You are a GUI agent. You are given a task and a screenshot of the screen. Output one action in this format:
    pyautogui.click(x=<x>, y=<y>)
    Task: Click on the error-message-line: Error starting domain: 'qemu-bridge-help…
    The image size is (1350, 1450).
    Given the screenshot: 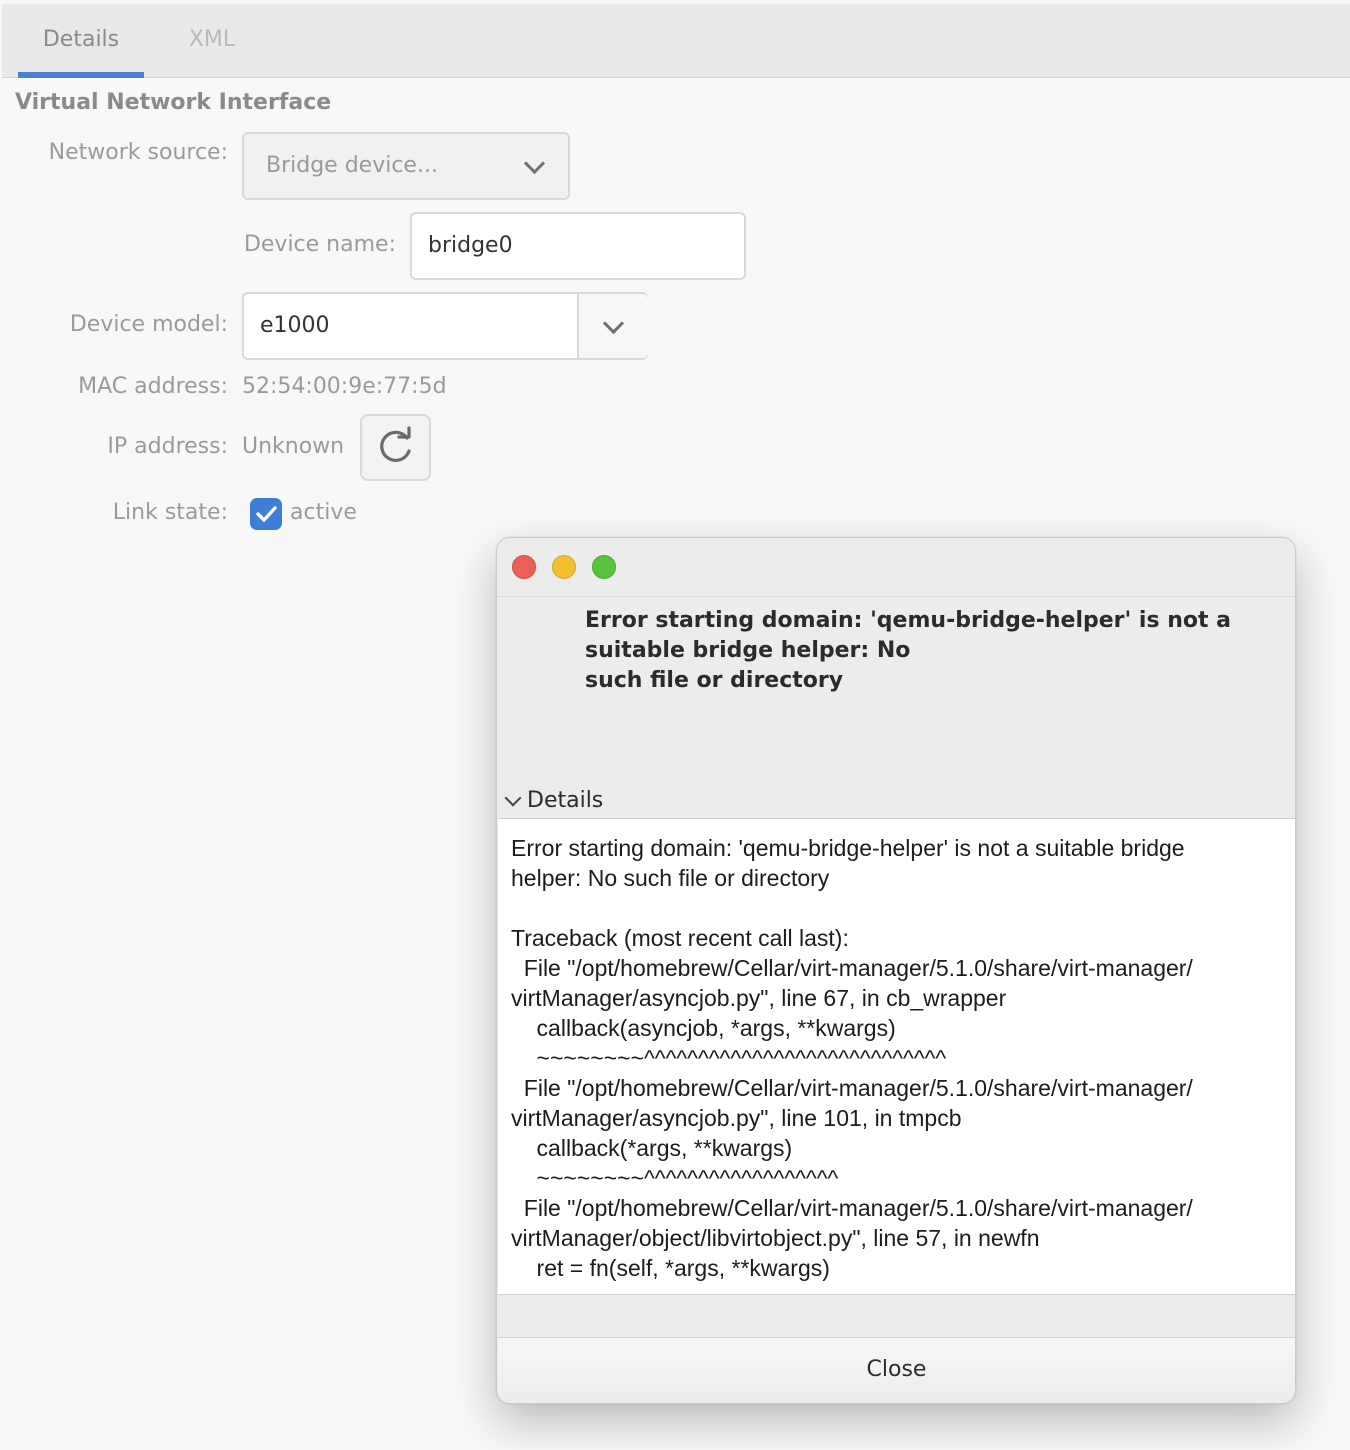 What is the action you would take?
    pyautogui.click(x=908, y=620)
    